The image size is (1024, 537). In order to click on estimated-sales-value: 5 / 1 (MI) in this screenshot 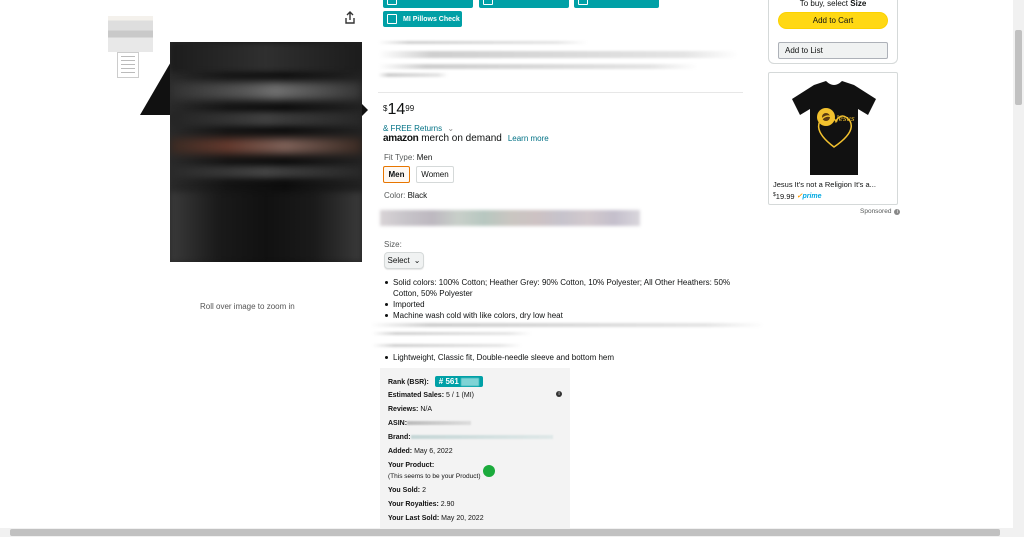, I will do `click(459, 395)`.